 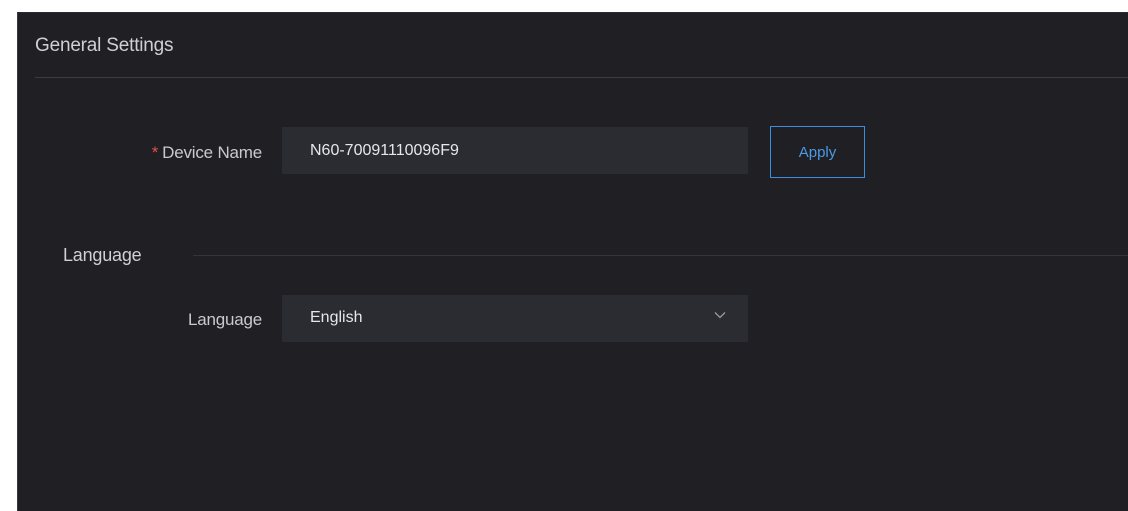 I want to click on language-select-value: English, so click(x=336, y=317).